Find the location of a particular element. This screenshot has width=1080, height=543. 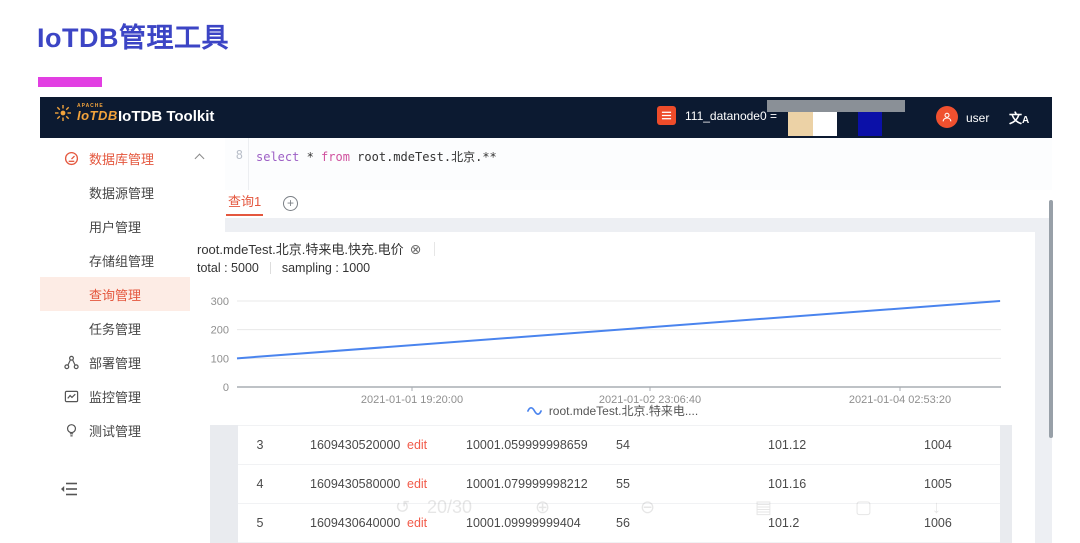

table-cell: 1006 is located at coordinates (938, 523).